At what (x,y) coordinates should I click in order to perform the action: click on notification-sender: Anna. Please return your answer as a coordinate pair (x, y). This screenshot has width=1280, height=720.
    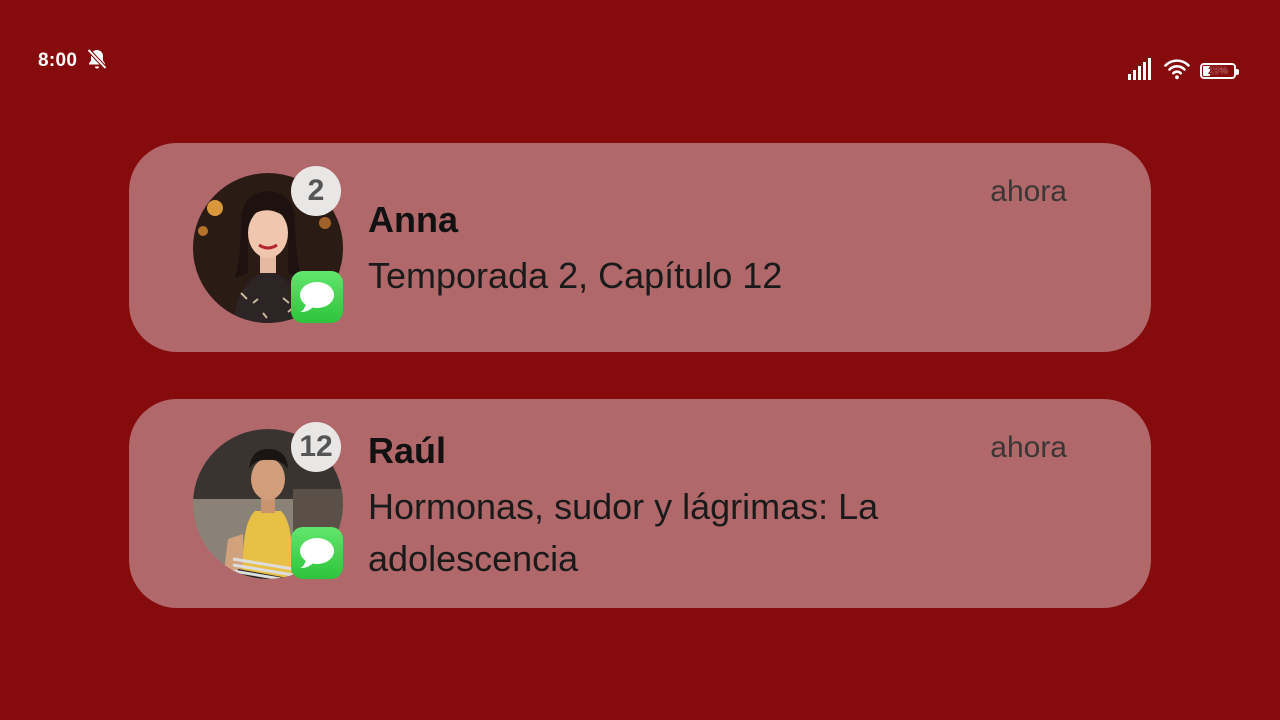
    Looking at the image, I should click on (413, 219).